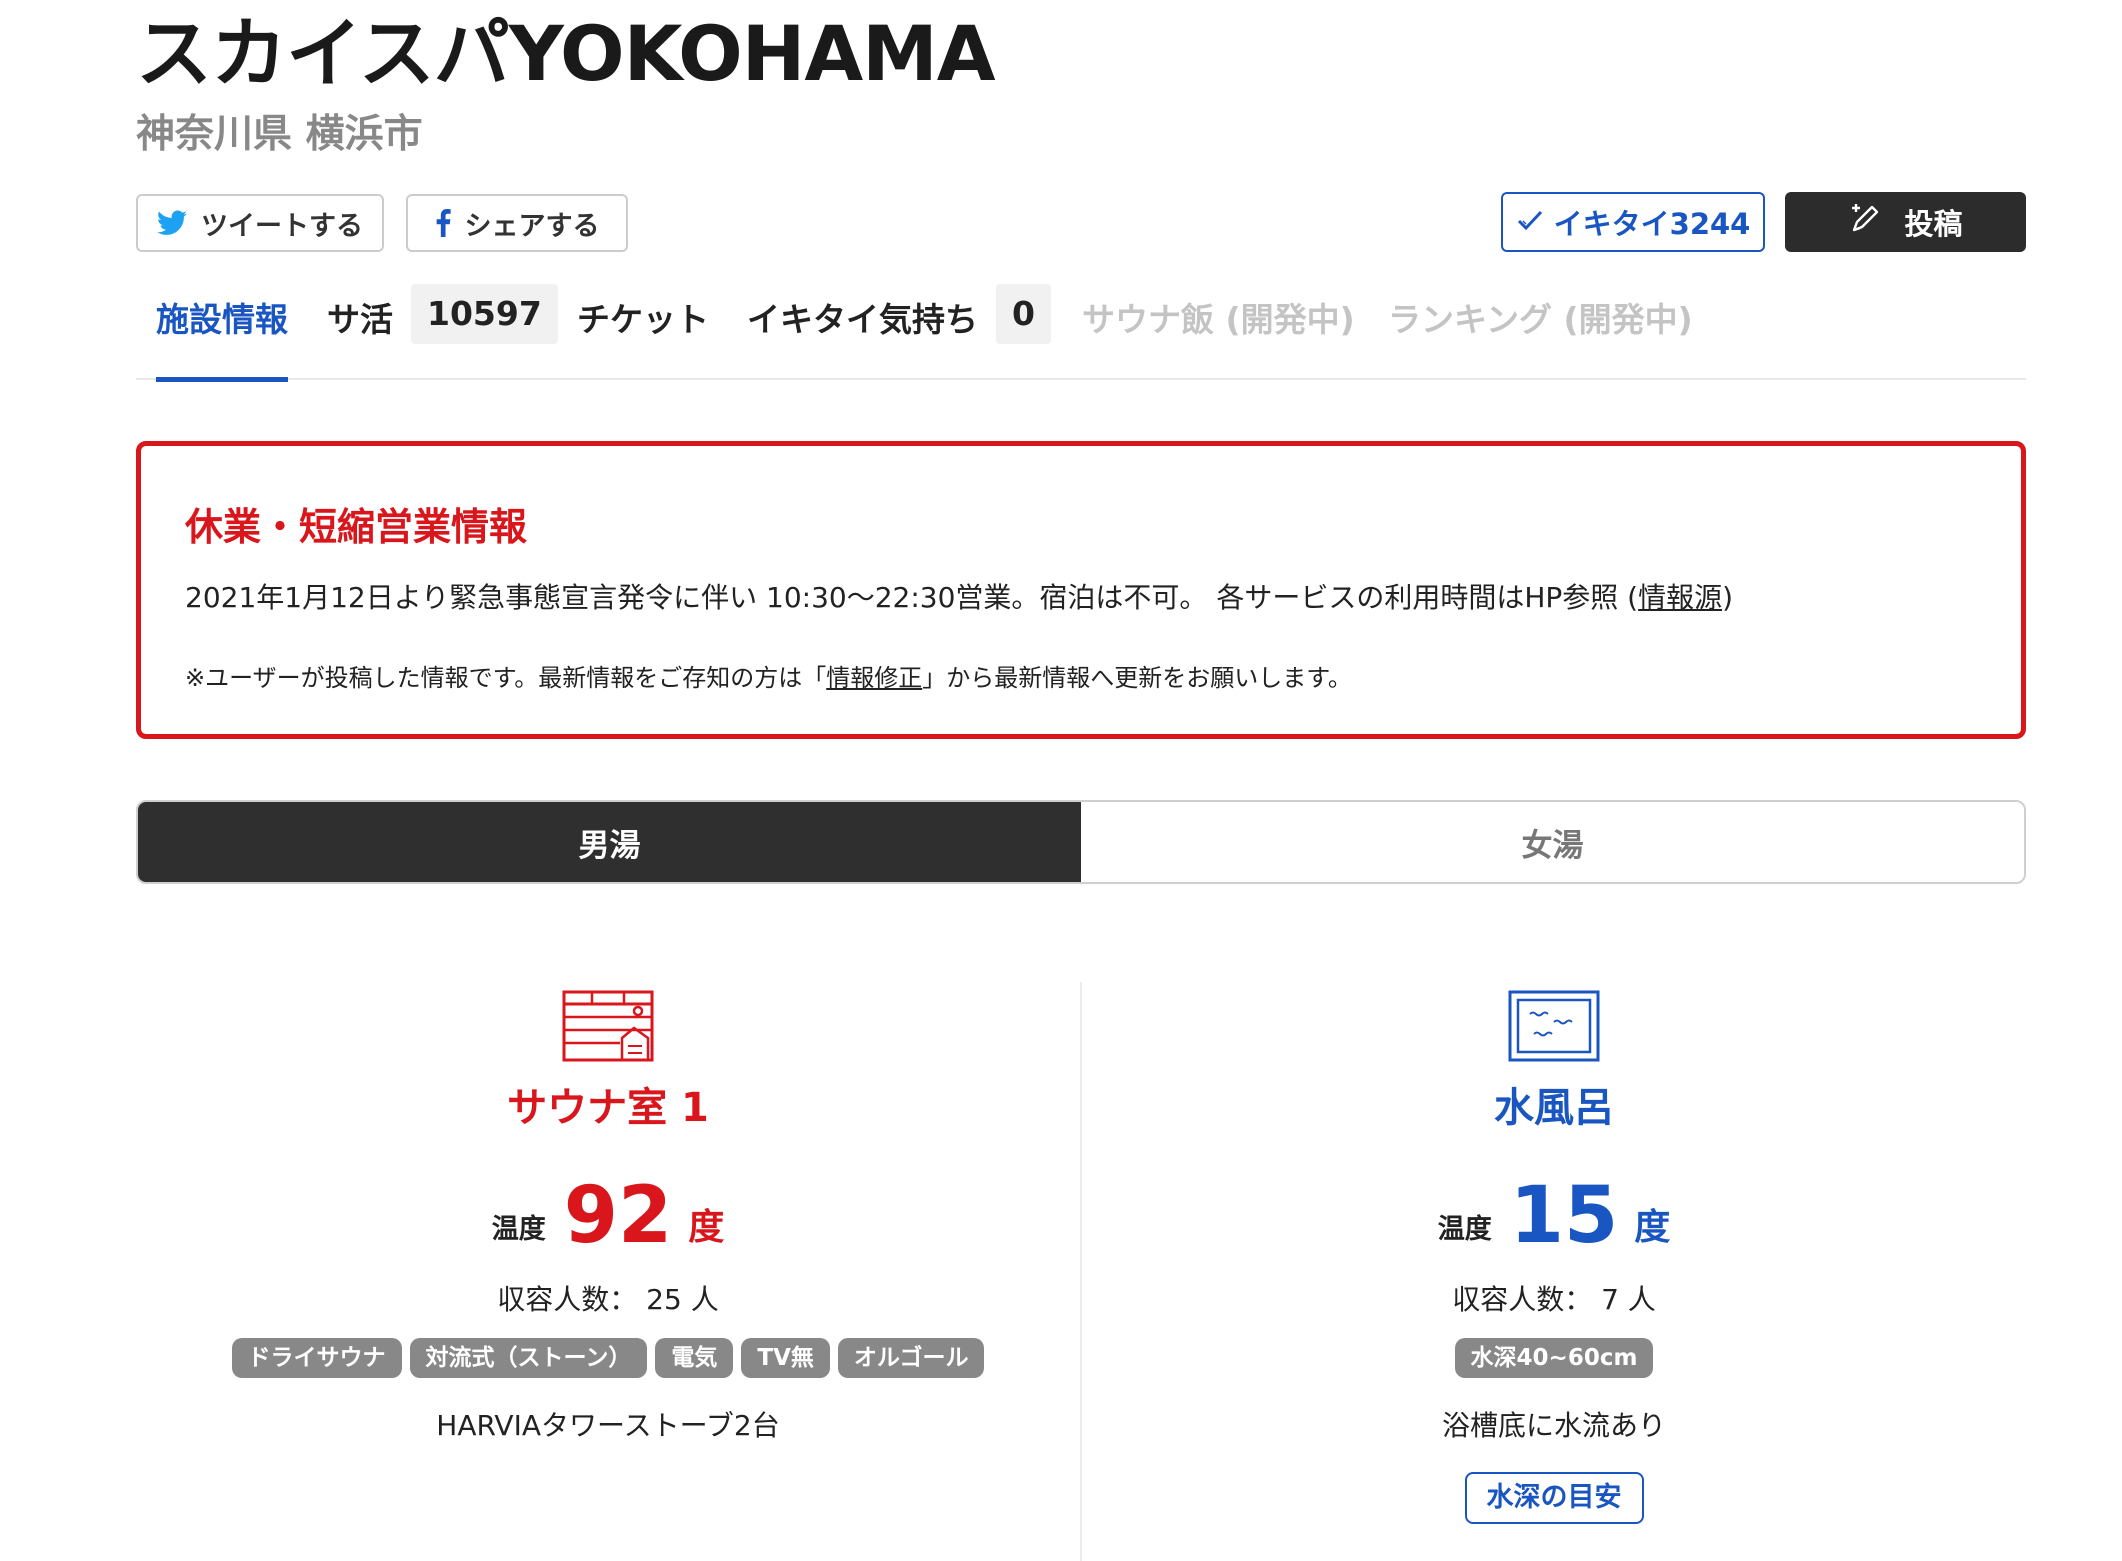 The image size is (2122, 1561). What do you see at coordinates (1464, 1229) in the screenshot?
I see `water-temp-label: 温度` at bounding box center [1464, 1229].